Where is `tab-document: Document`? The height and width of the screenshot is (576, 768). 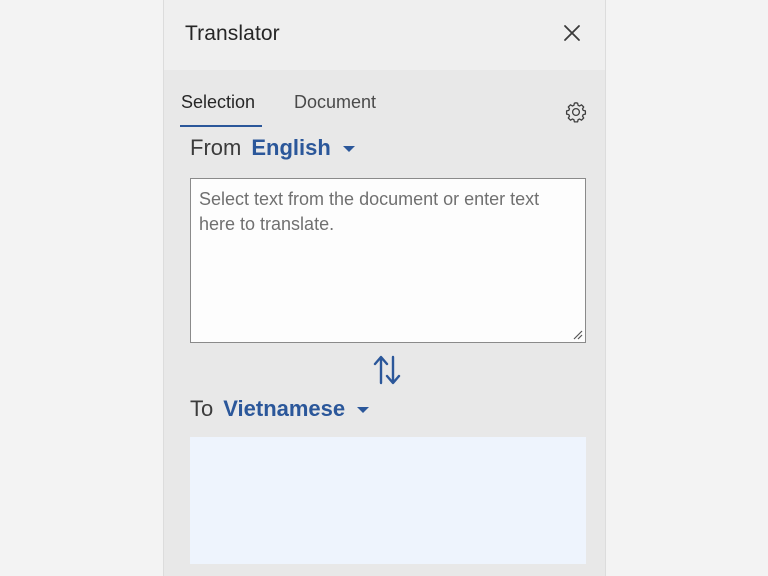
tab-document: Document is located at coordinates (335, 102).